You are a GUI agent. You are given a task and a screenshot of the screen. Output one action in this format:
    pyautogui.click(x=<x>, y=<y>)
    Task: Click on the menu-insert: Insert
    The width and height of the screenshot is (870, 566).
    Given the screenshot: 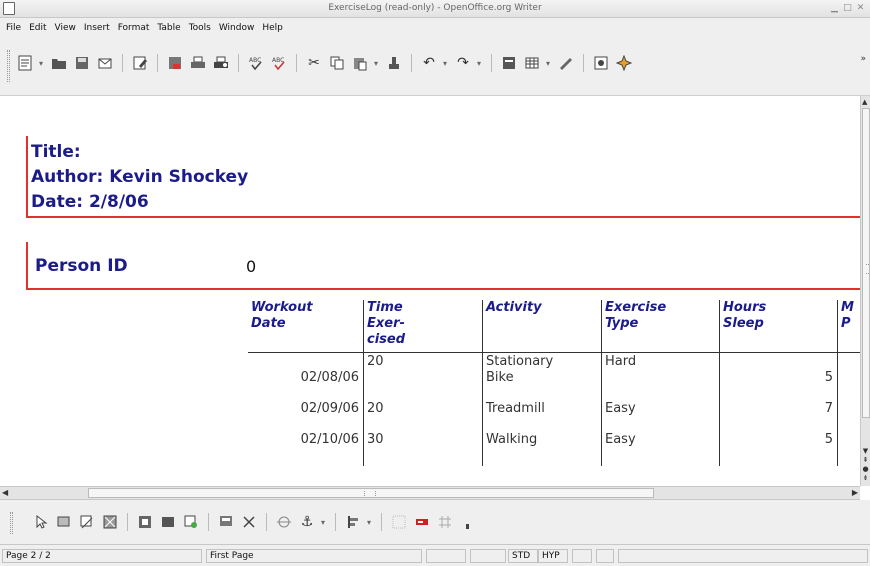 What is the action you would take?
    pyautogui.click(x=97, y=28)
    